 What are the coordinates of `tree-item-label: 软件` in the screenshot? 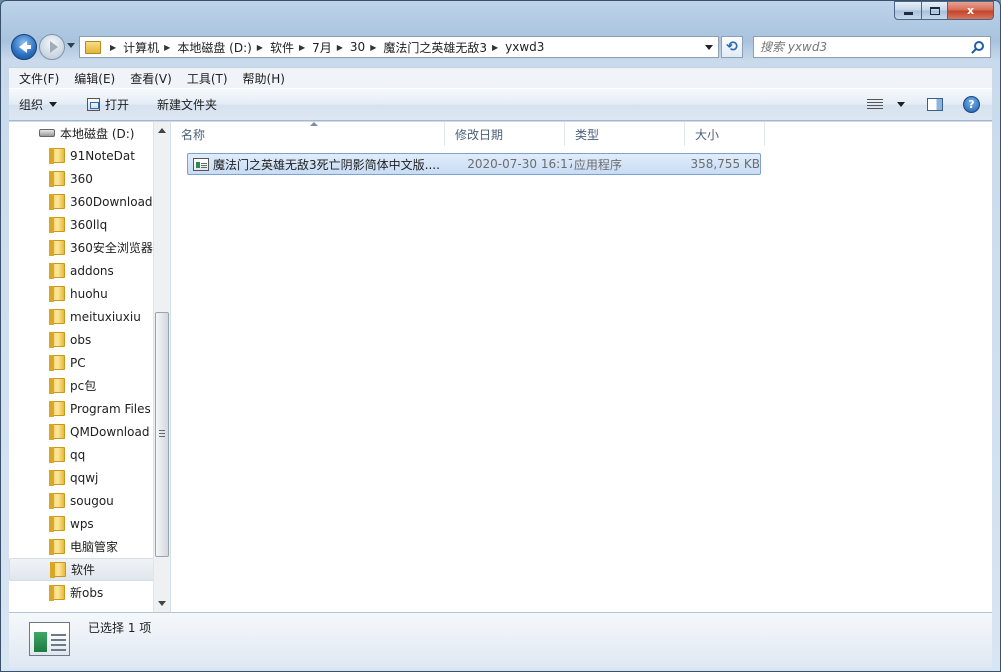 It's located at (83, 570).